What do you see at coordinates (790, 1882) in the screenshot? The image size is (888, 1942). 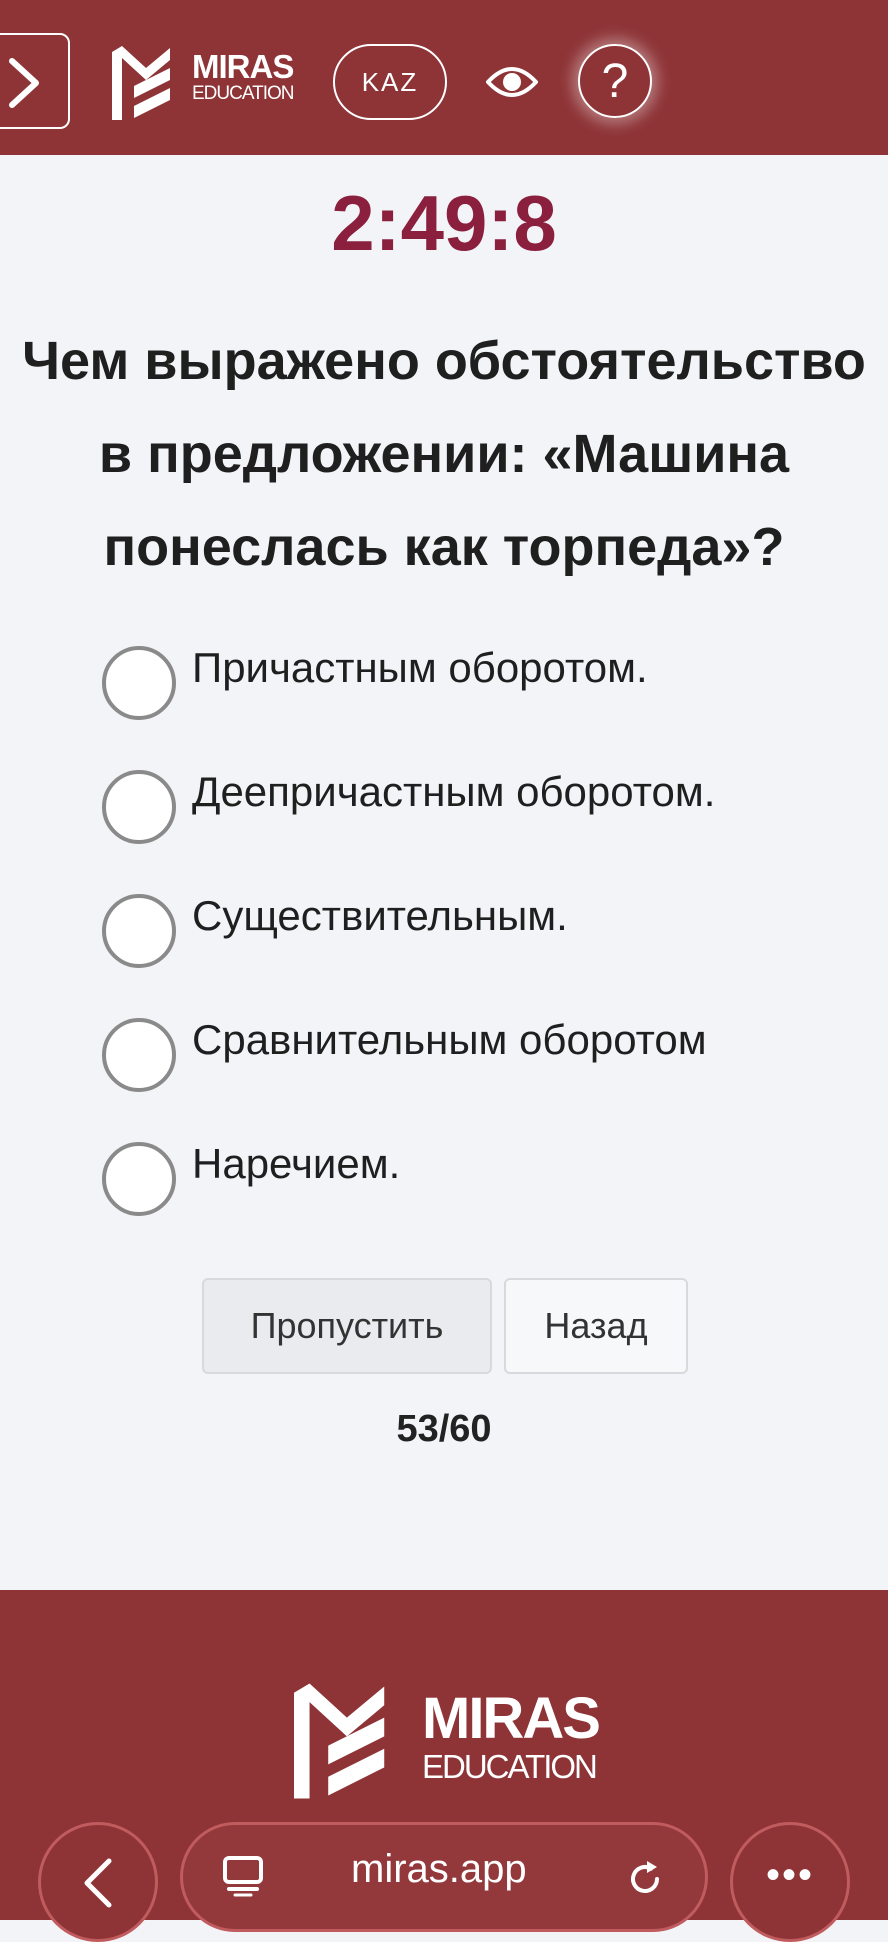 I see `browser-more-button: •••` at bounding box center [790, 1882].